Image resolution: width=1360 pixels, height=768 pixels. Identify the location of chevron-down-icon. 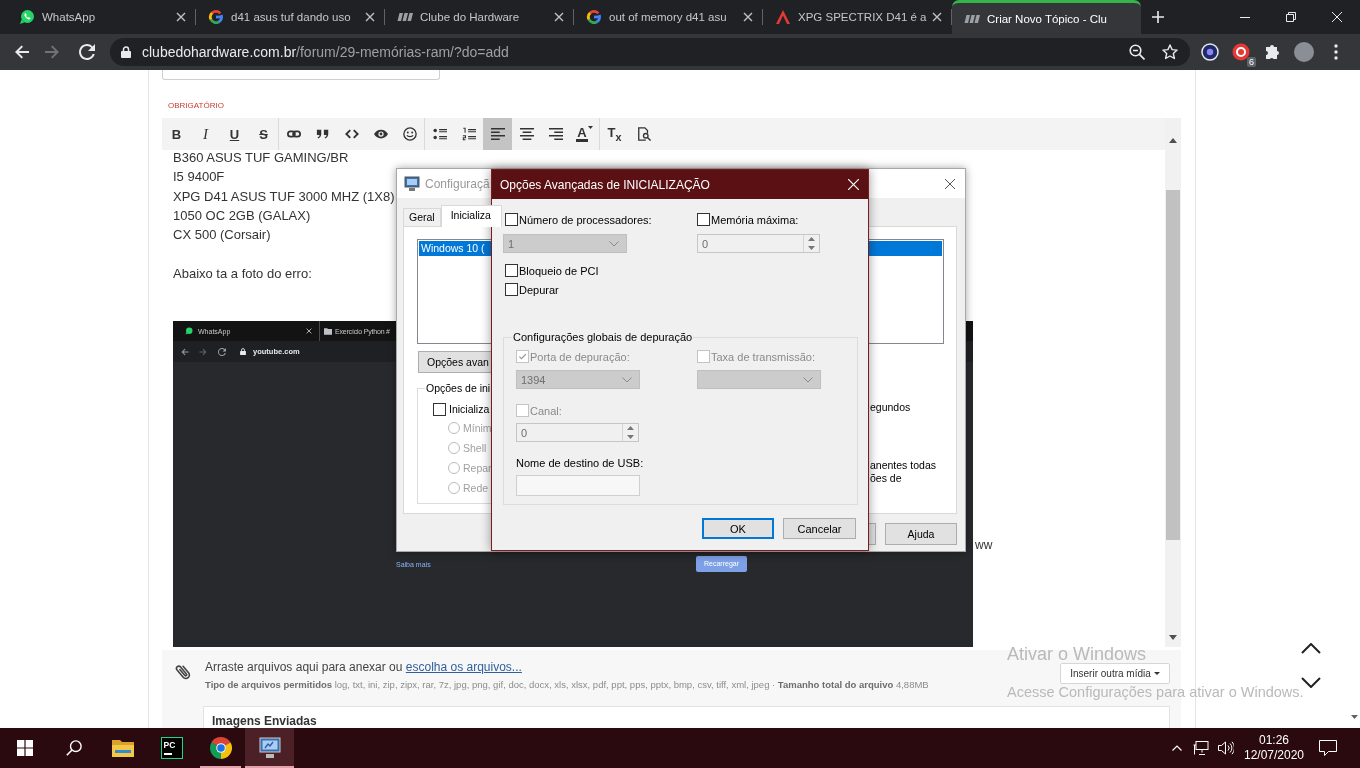
(1311, 682).